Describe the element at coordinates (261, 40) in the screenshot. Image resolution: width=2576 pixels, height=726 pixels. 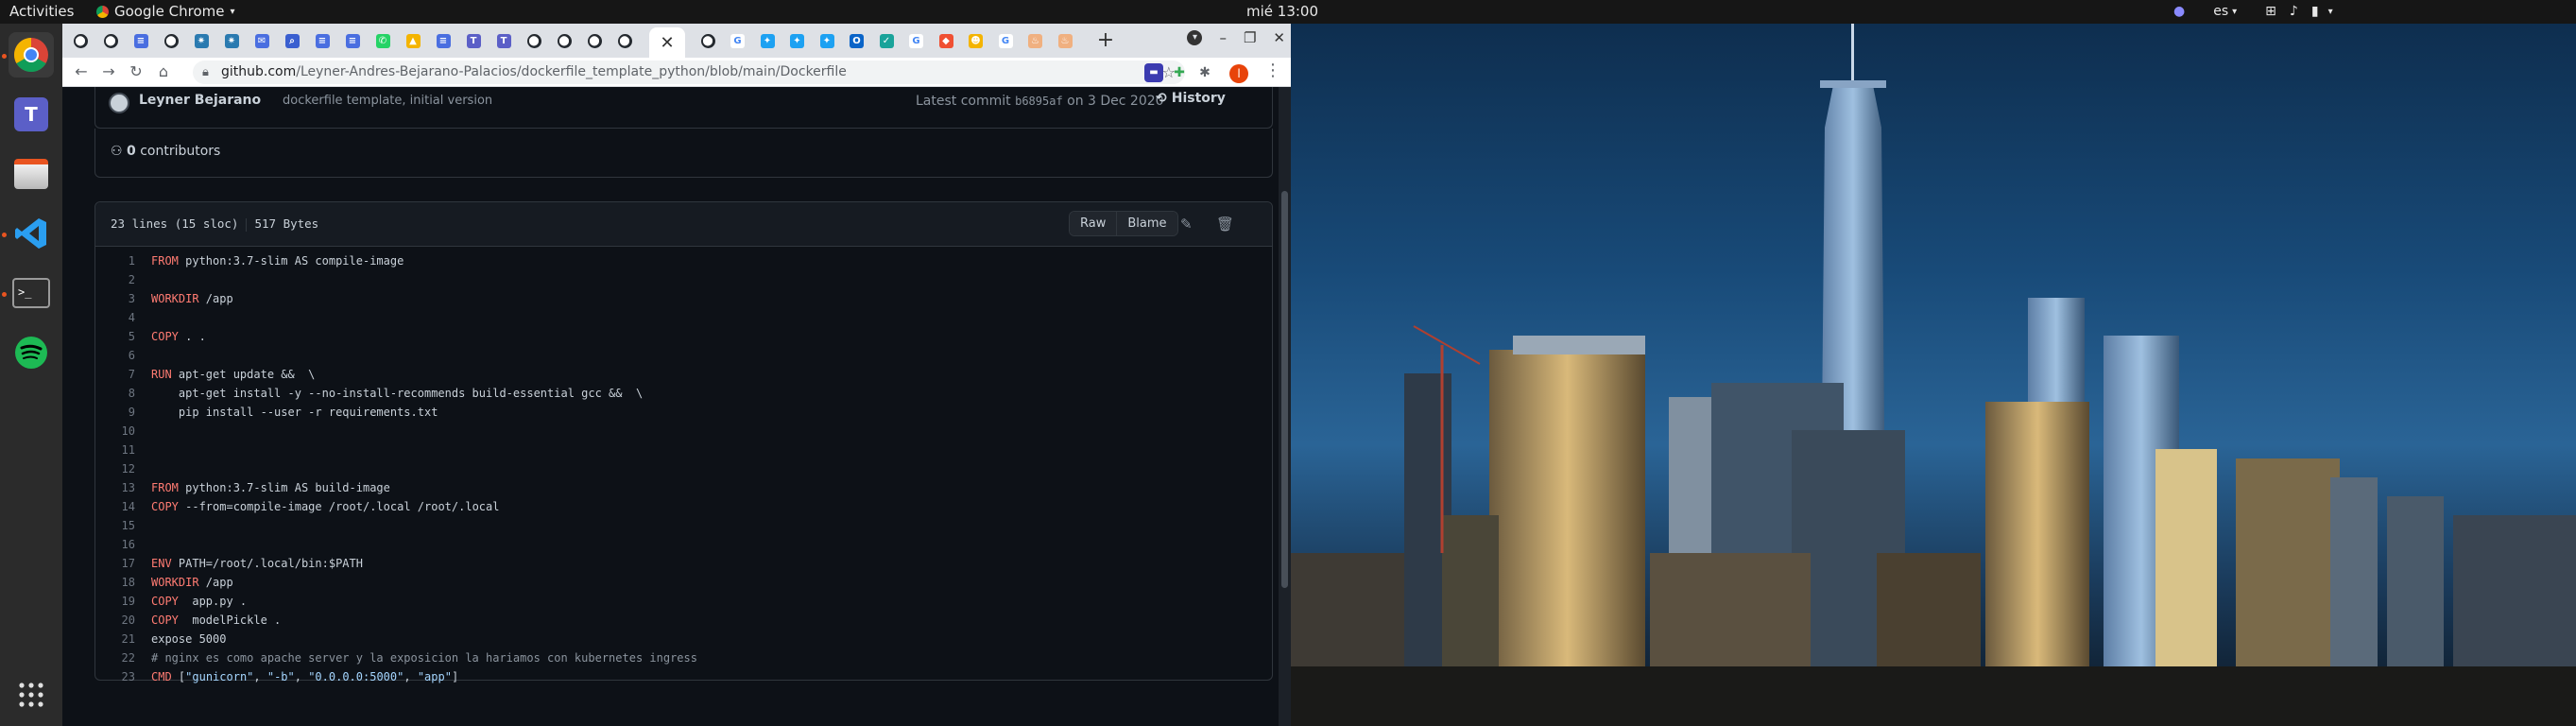
I see `tab-7: ✉` at that location.